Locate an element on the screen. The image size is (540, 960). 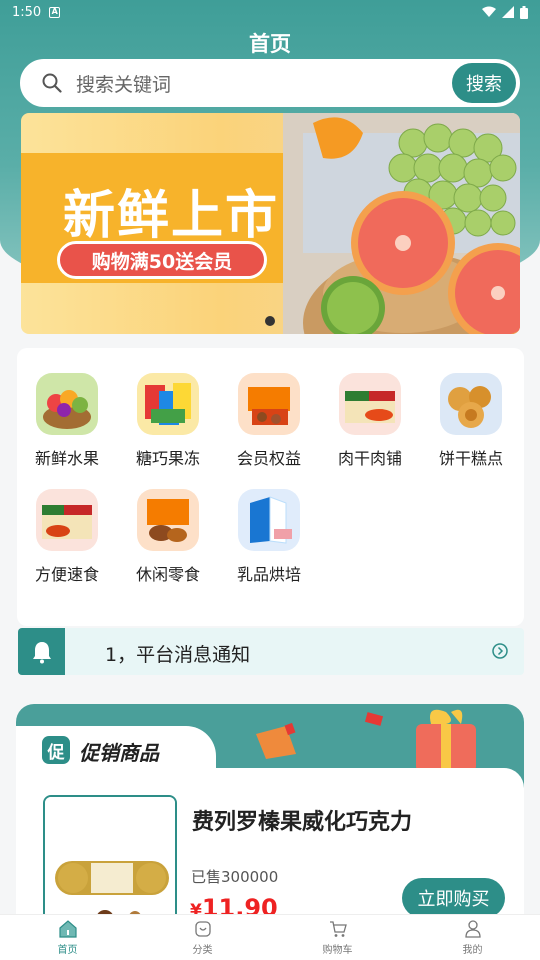
category-icon is located at coordinates (202, 929).